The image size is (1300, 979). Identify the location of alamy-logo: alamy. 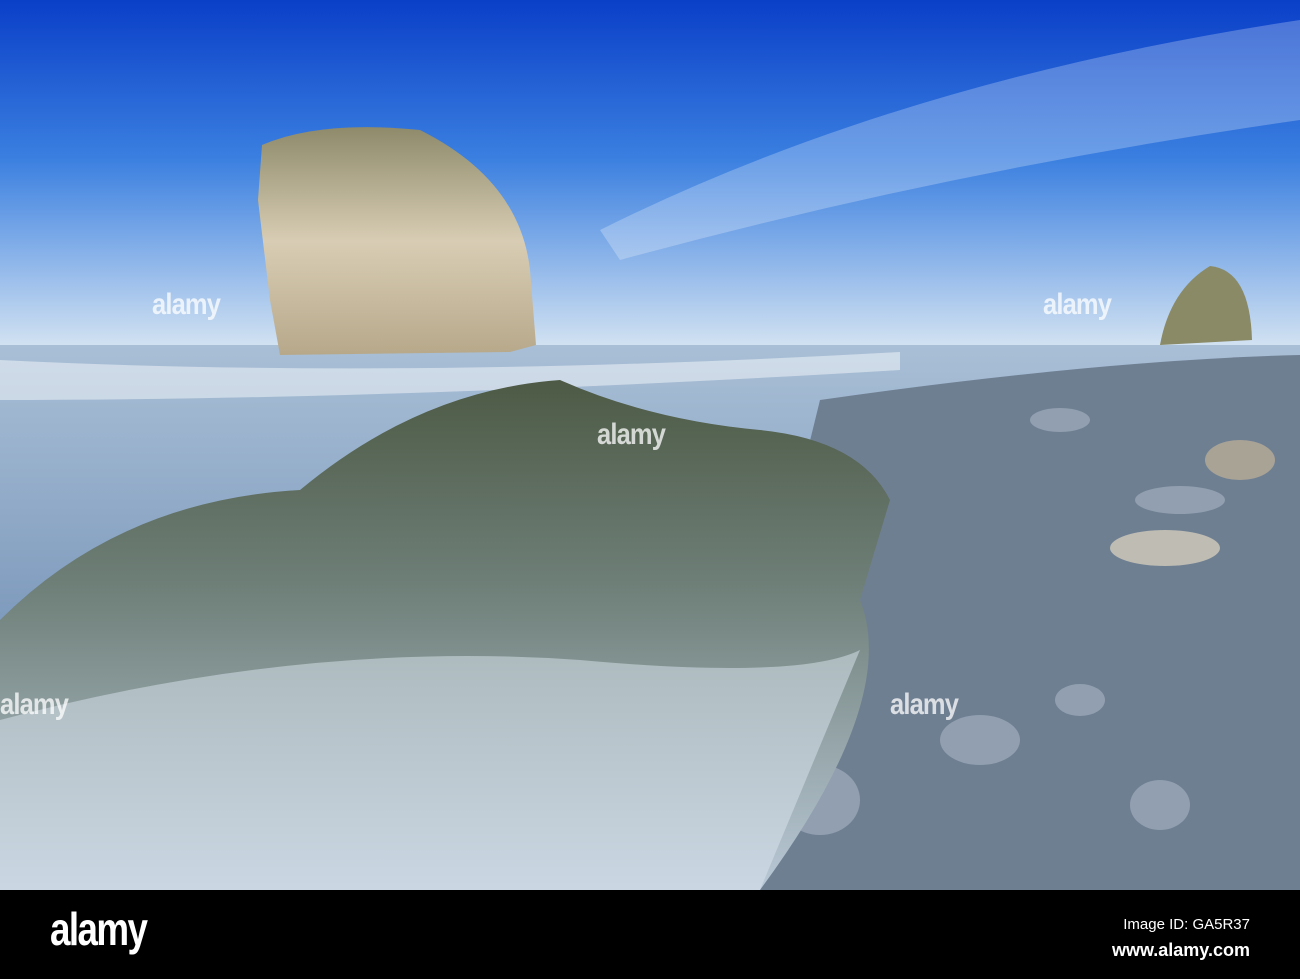
(99, 929).